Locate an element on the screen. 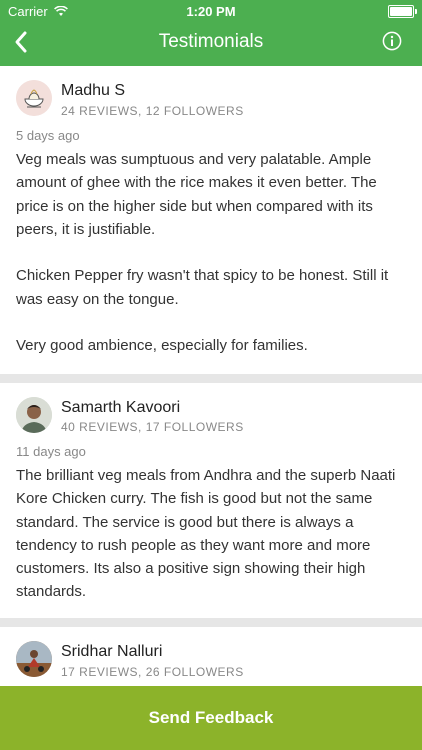 This screenshot has height=750, width=422. send-feedback-label: Send Feedback is located at coordinates (211, 717).